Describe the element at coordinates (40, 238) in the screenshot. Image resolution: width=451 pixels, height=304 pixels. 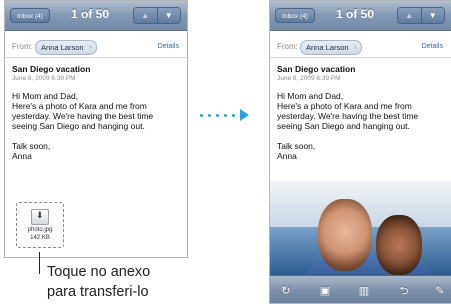
I see `attachment-size: 142 KB` at that location.